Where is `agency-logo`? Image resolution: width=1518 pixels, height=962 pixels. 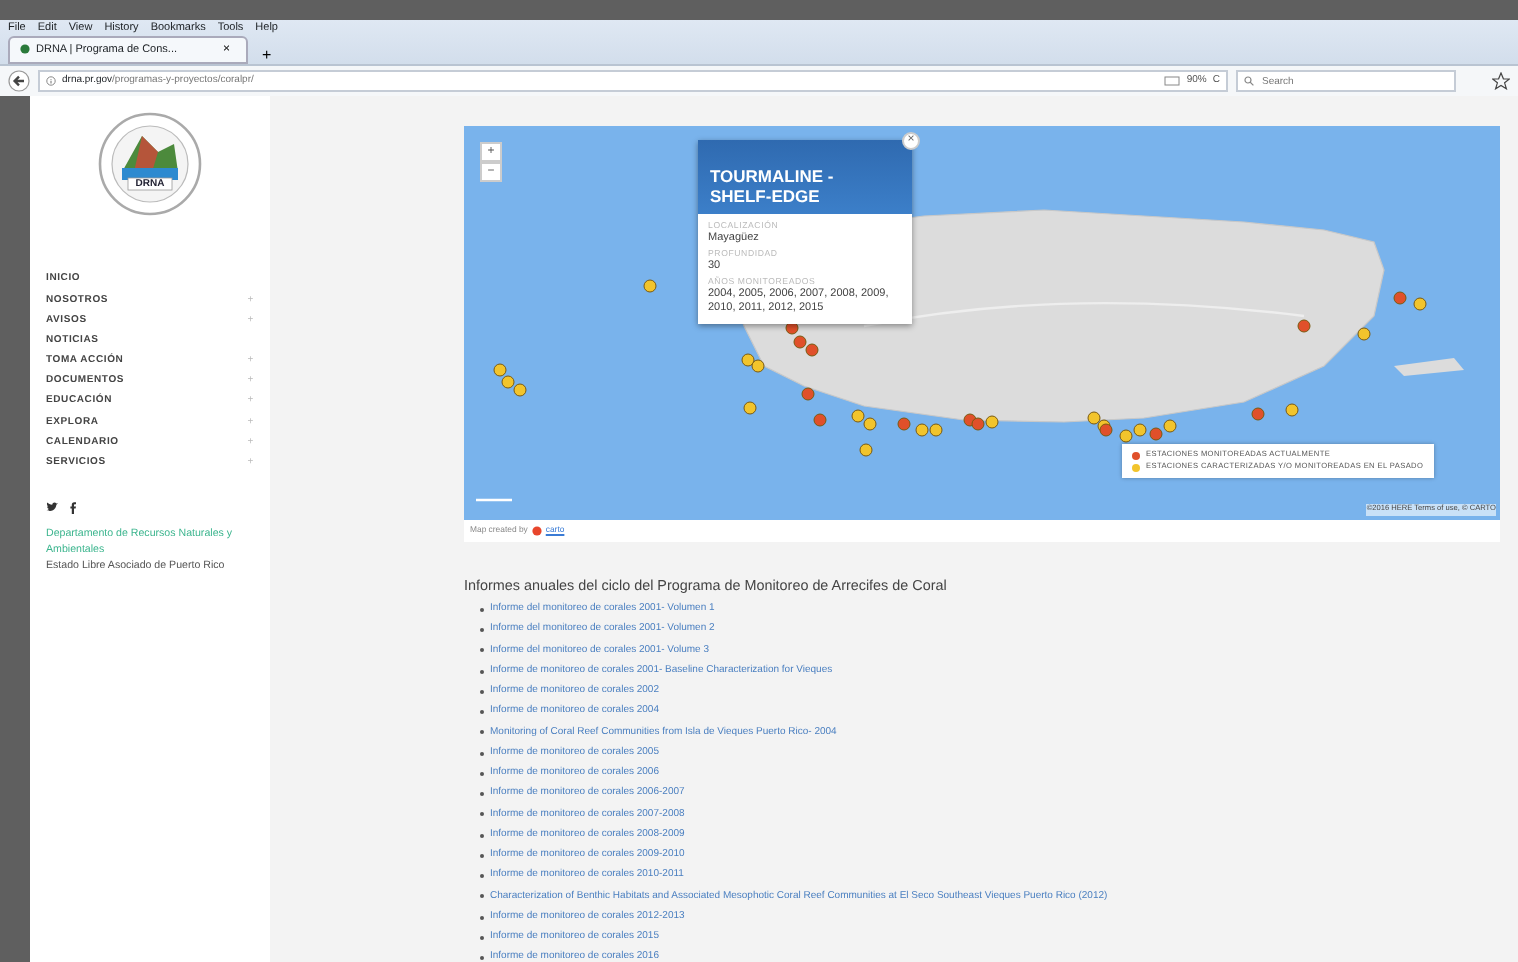 agency-logo is located at coordinates (150, 164).